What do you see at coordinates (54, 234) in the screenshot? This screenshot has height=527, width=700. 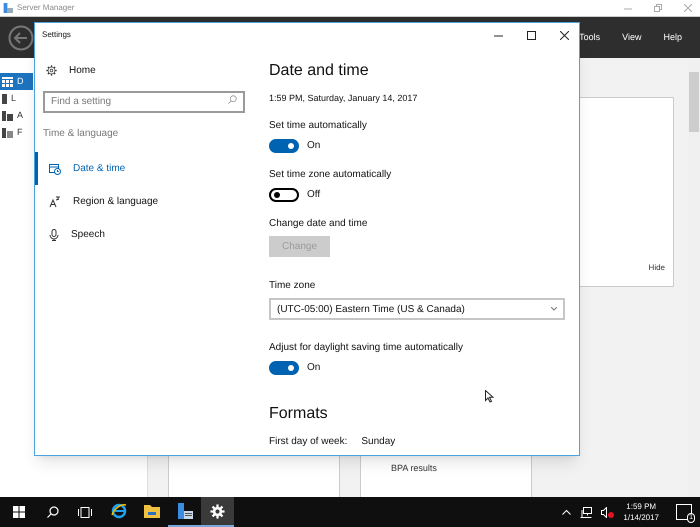 I see `microphone-icon` at bounding box center [54, 234].